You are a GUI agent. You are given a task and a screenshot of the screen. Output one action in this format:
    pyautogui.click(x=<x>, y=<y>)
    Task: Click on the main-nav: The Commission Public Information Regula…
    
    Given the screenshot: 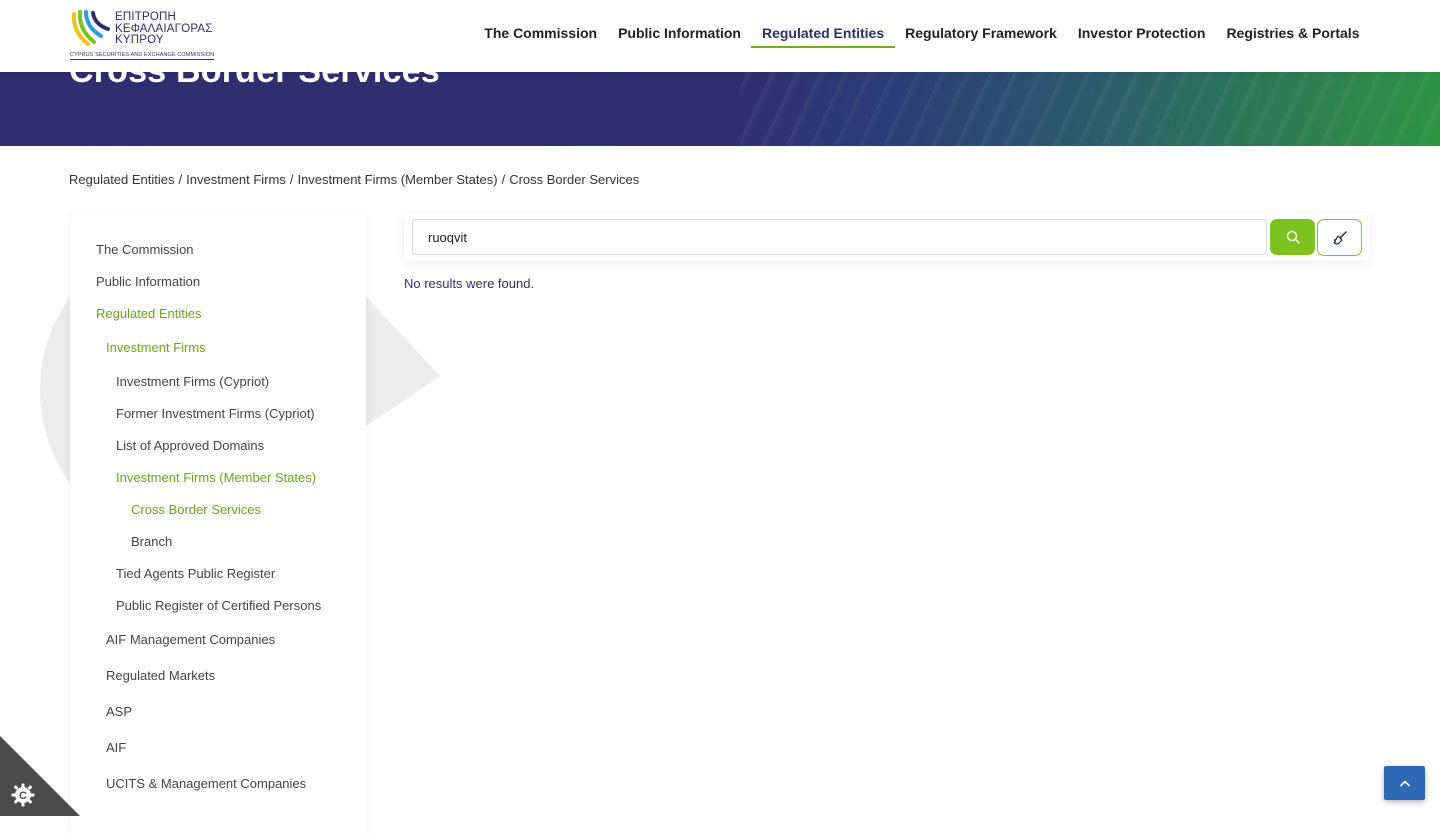 What is the action you would take?
    pyautogui.click(x=922, y=36)
    